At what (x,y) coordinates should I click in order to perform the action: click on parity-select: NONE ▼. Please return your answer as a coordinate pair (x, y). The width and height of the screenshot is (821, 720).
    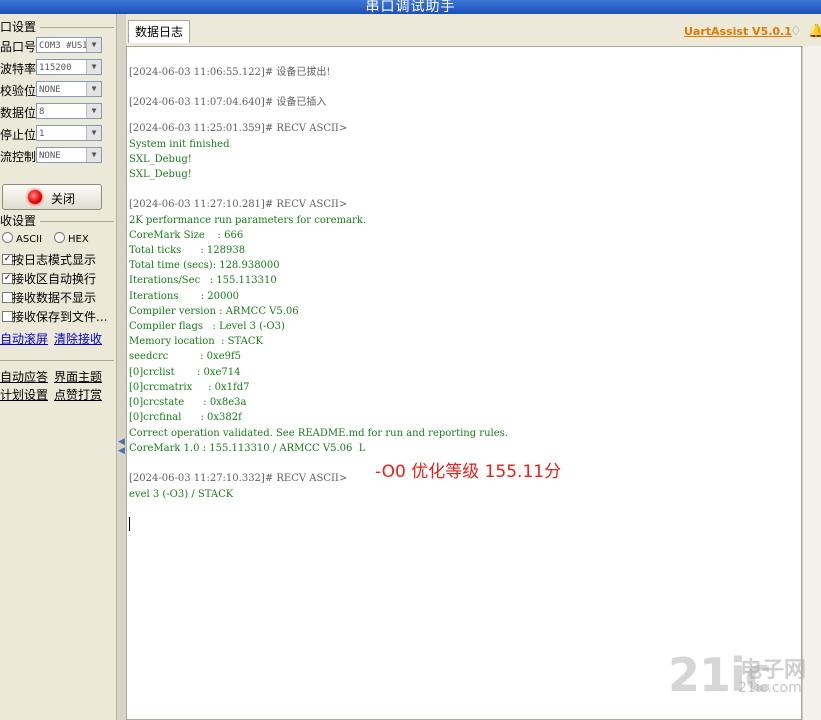
    Looking at the image, I should click on (69, 89).